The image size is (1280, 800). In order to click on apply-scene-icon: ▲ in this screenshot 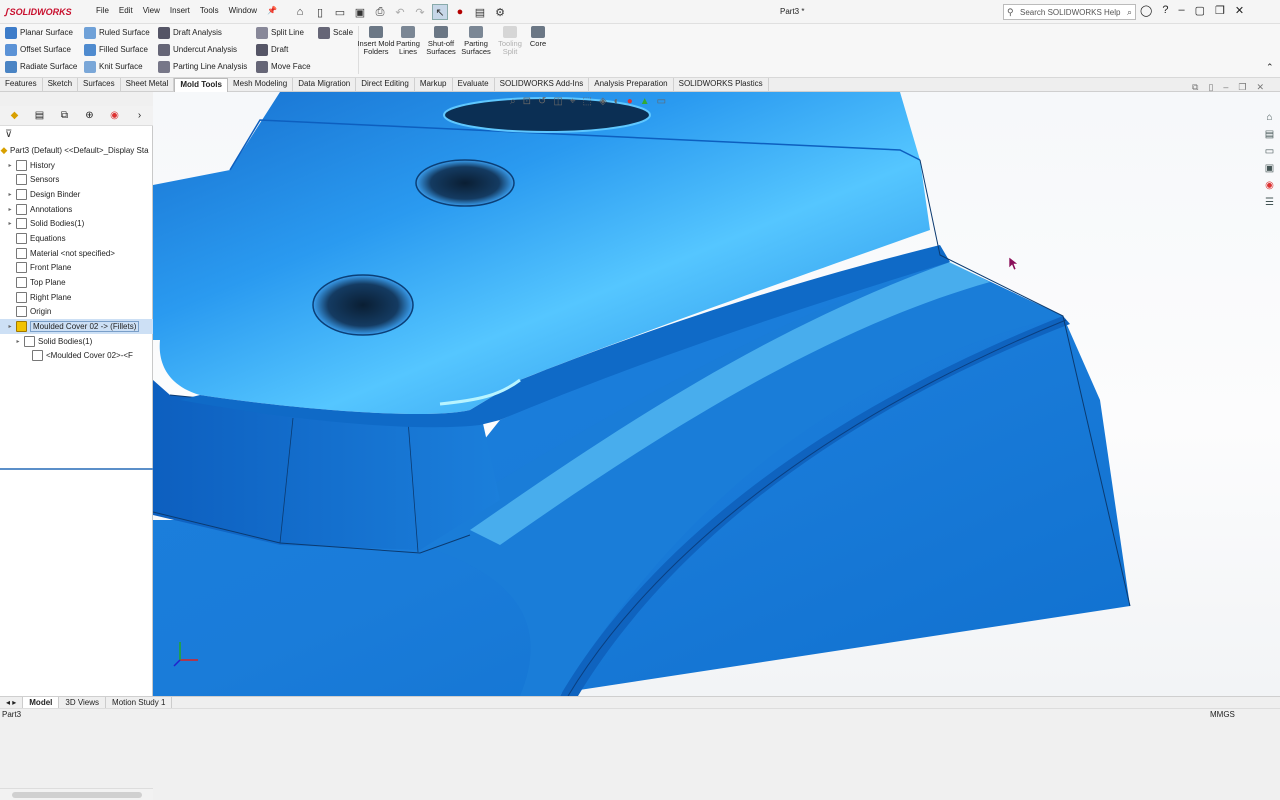, I will do `click(645, 101)`.